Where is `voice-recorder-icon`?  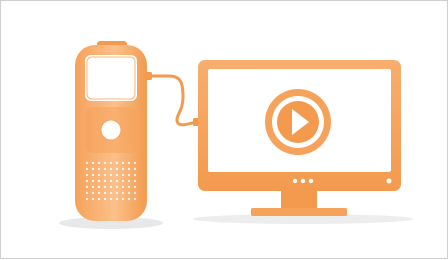 voice-recorder-icon is located at coordinates (111, 131).